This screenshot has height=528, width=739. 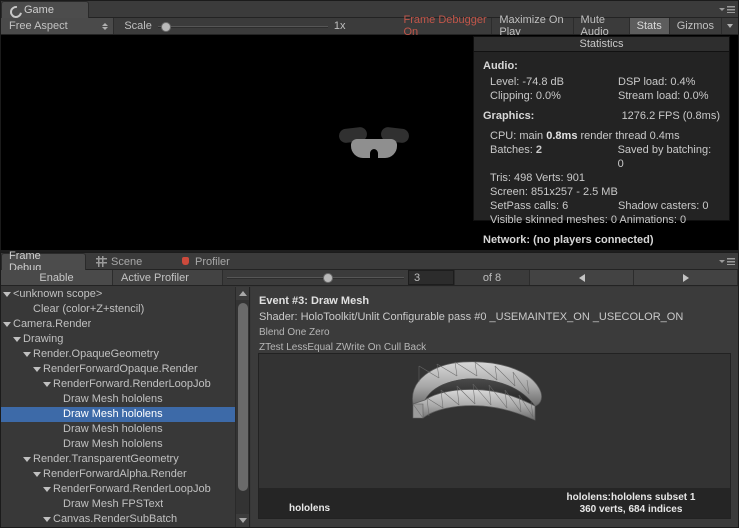 I want to click on event-tree-row: Draw Mesh FPSText, so click(x=125, y=504).